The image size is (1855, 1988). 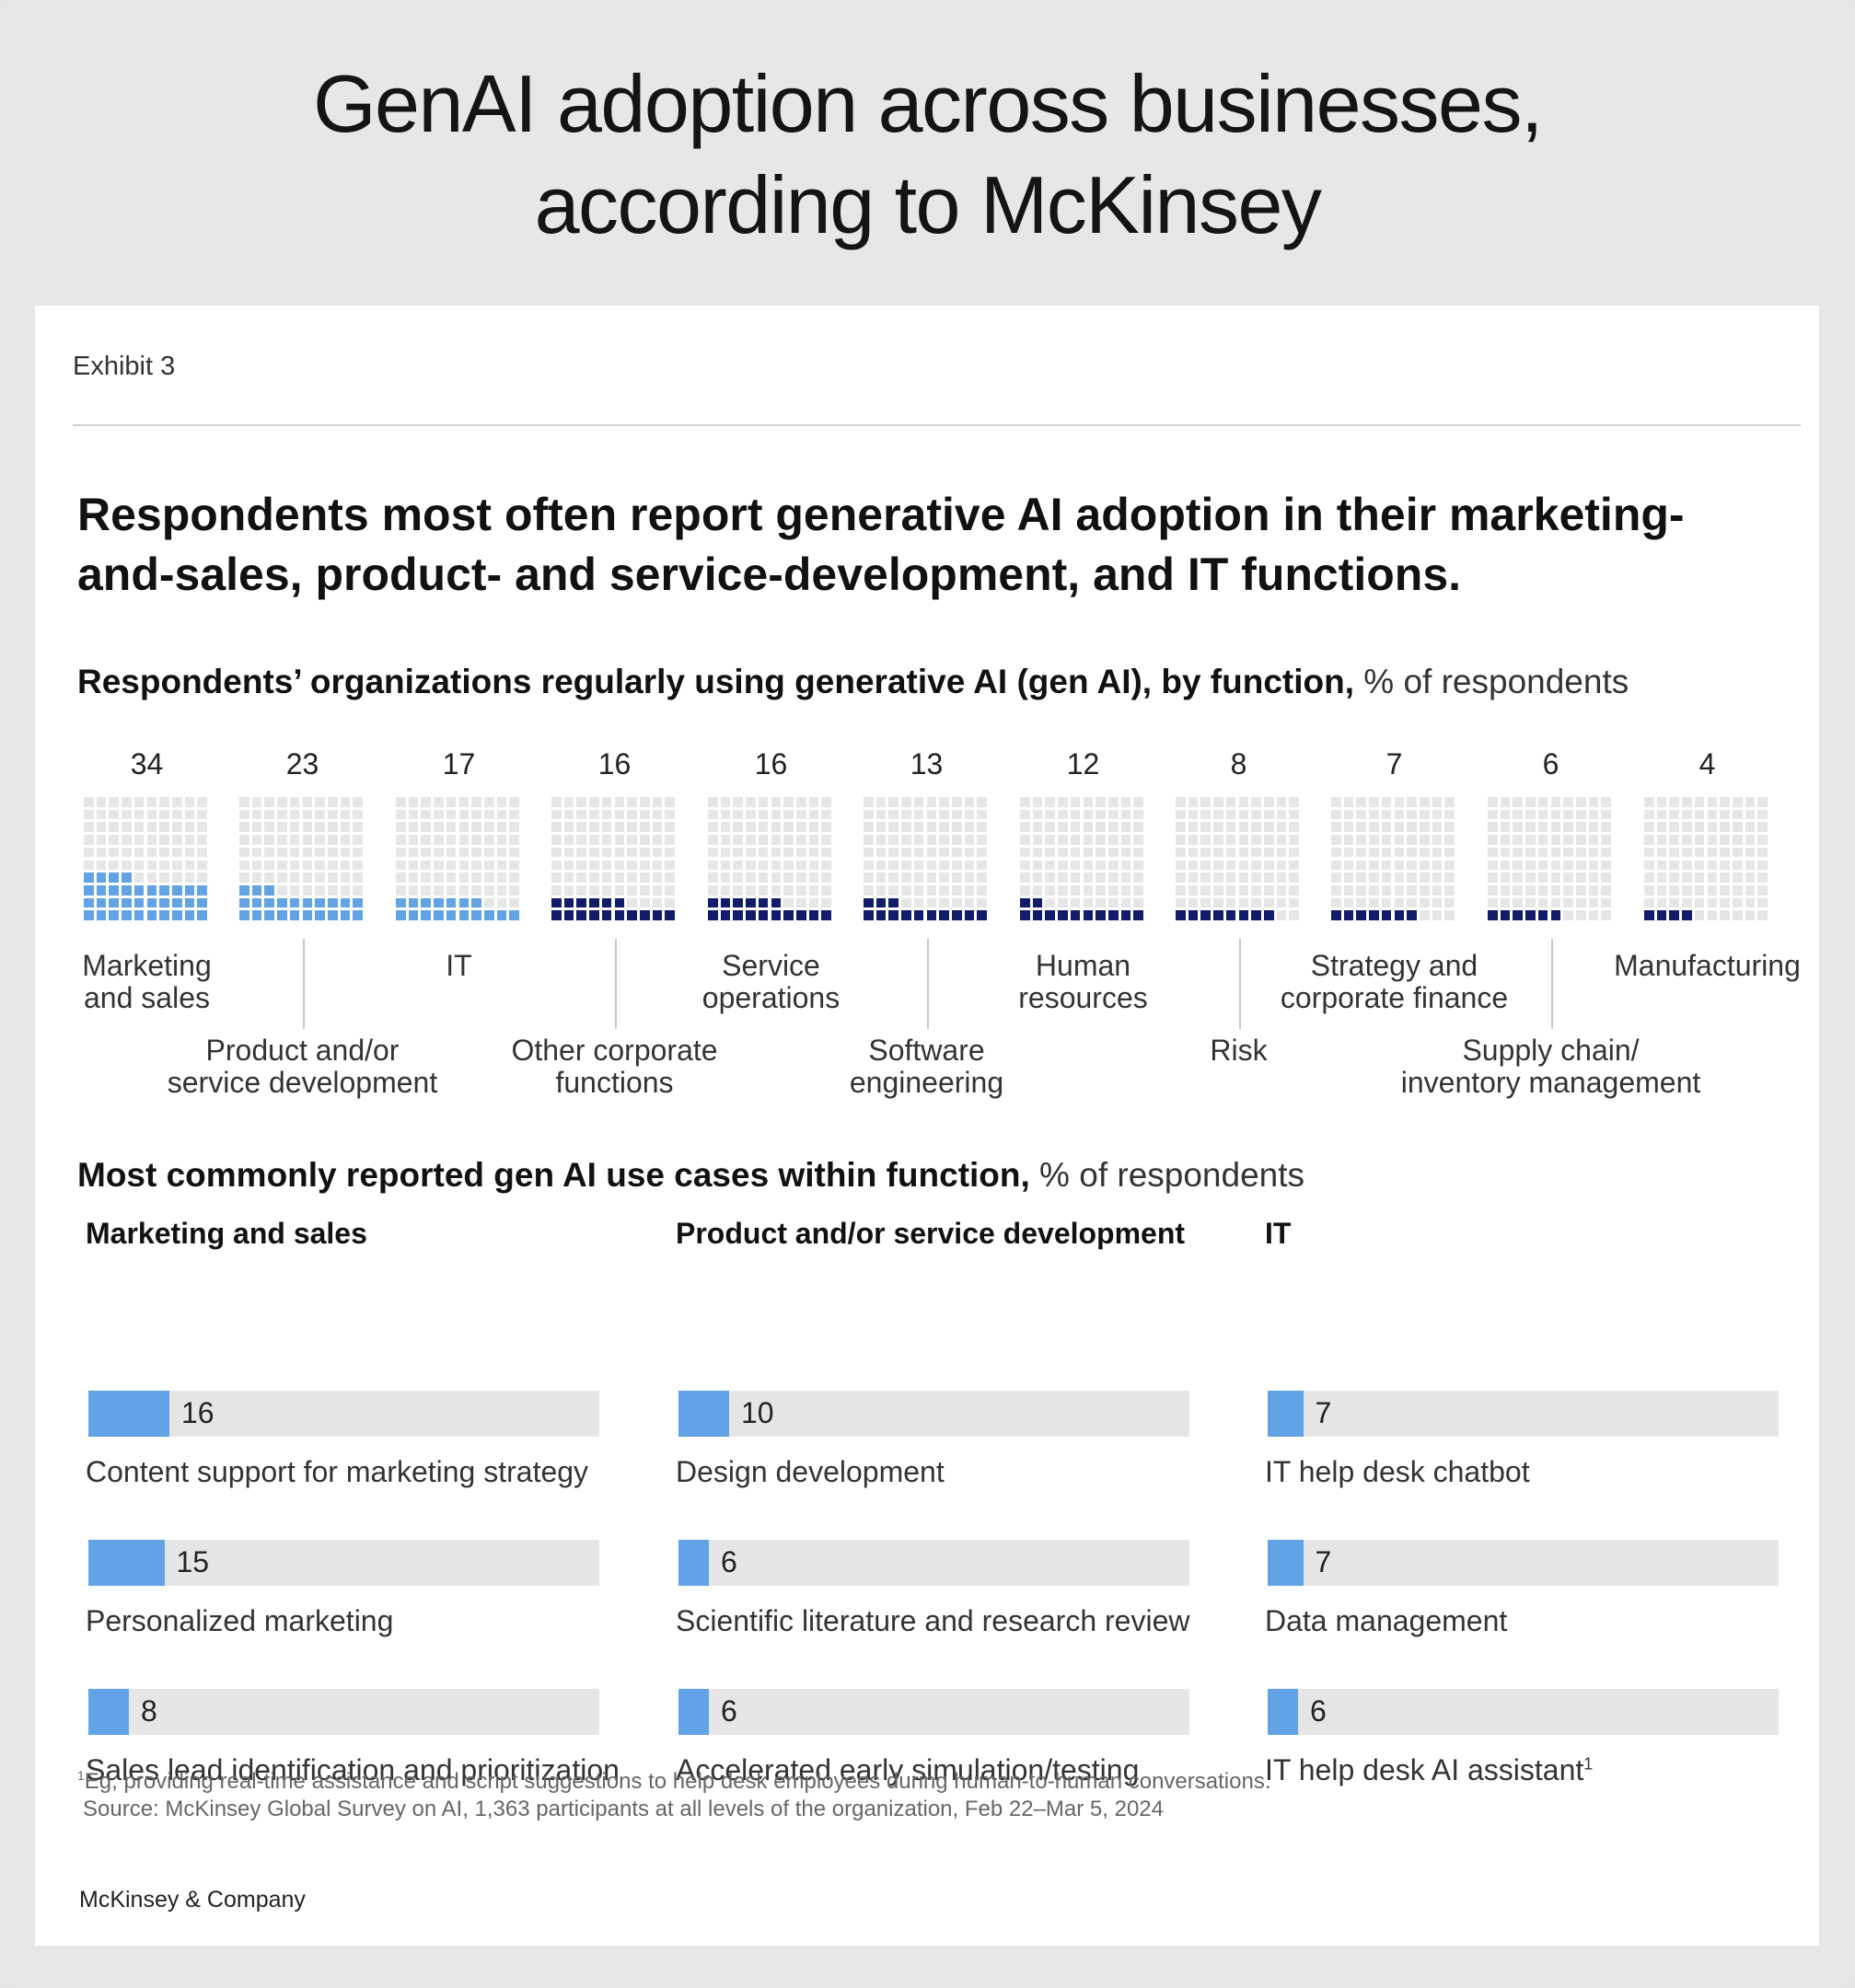 What do you see at coordinates (926, 1082) in the screenshot?
I see `waffle-category-label-line: engineering` at bounding box center [926, 1082].